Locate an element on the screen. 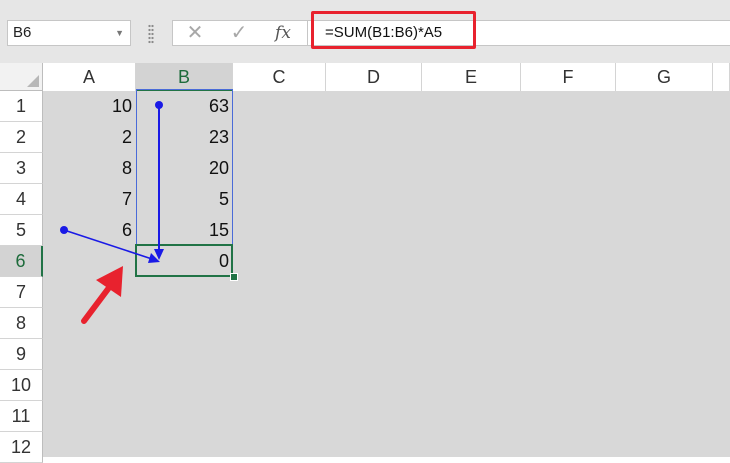  row-header-11: 11 is located at coordinates (21, 416).